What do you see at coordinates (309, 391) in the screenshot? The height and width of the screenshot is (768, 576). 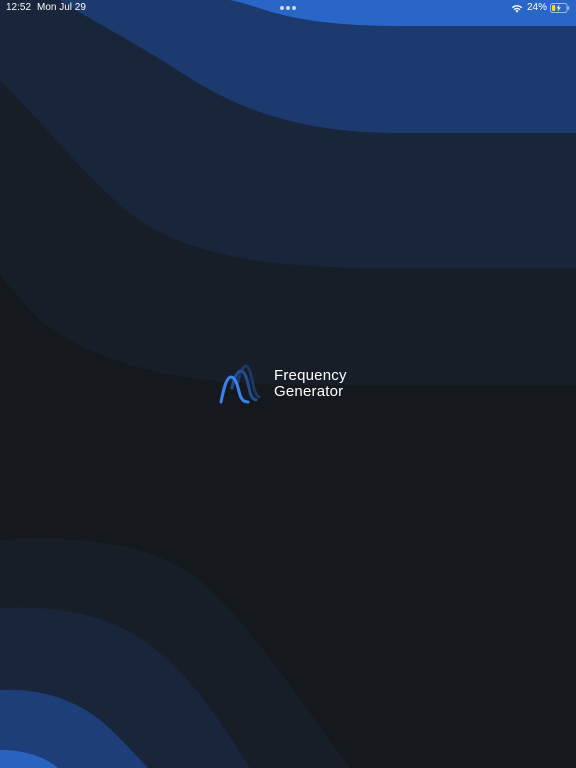 I see `app-title-line2: Generator` at bounding box center [309, 391].